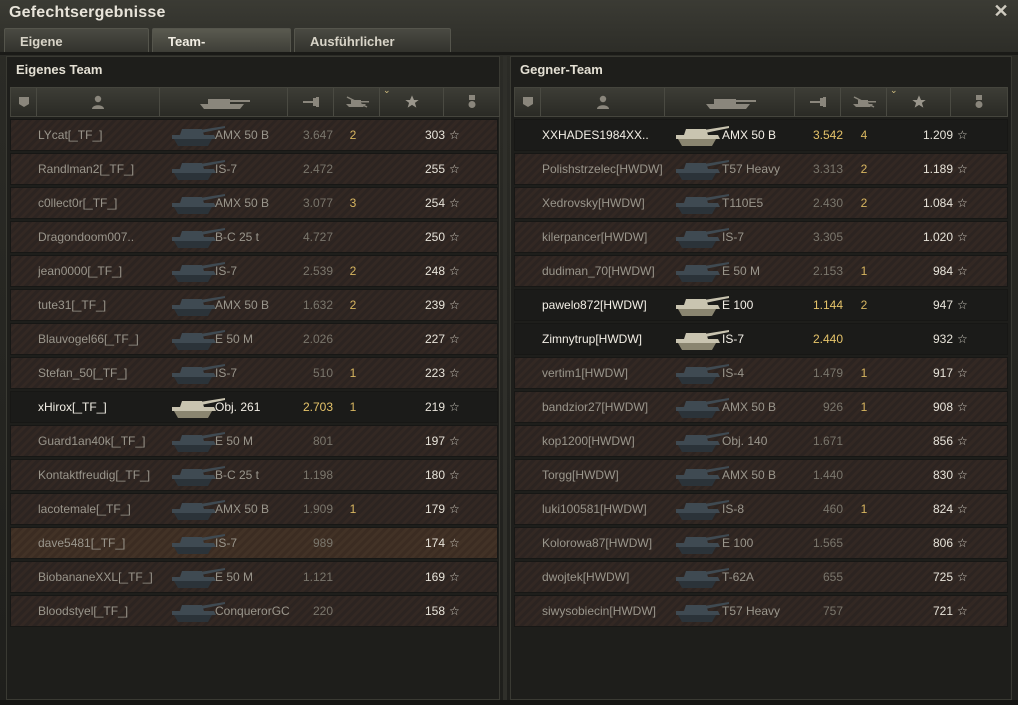  What do you see at coordinates (595, 407) in the screenshot?
I see `player-name: bandzior27[HWDW]` at bounding box center [595, 407].